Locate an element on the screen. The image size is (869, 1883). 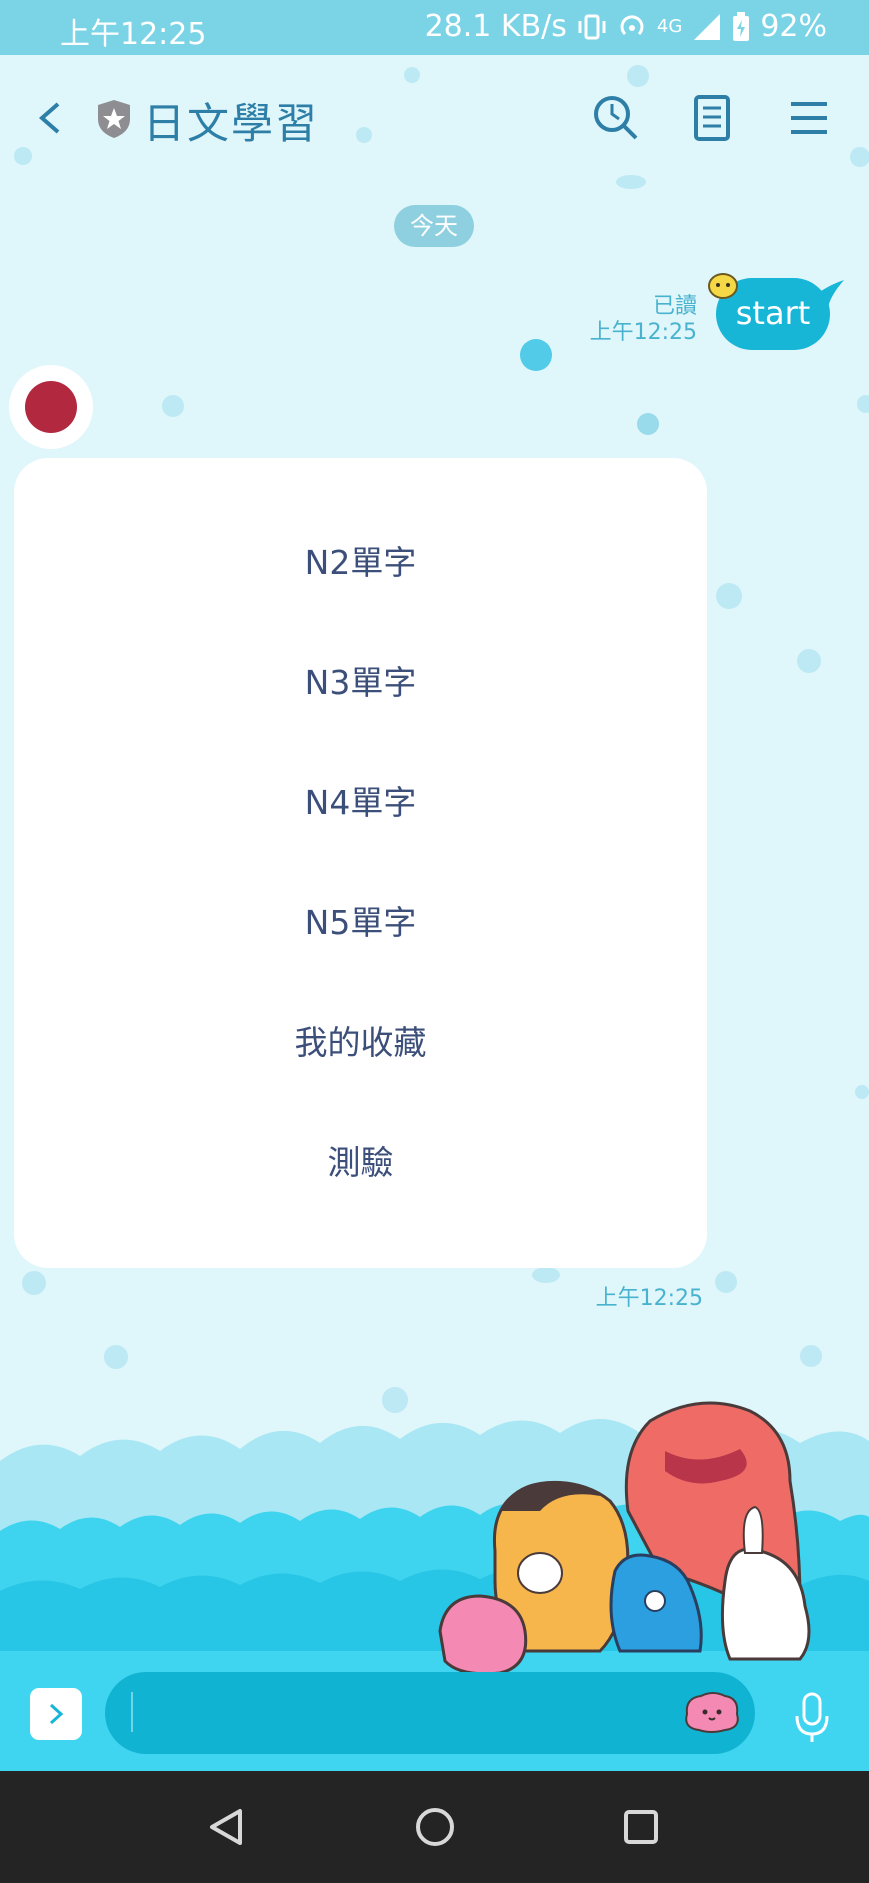
status-bar: 上午12:25 28.1 KB/s 4G 92% is located at coordinates (434, 27).